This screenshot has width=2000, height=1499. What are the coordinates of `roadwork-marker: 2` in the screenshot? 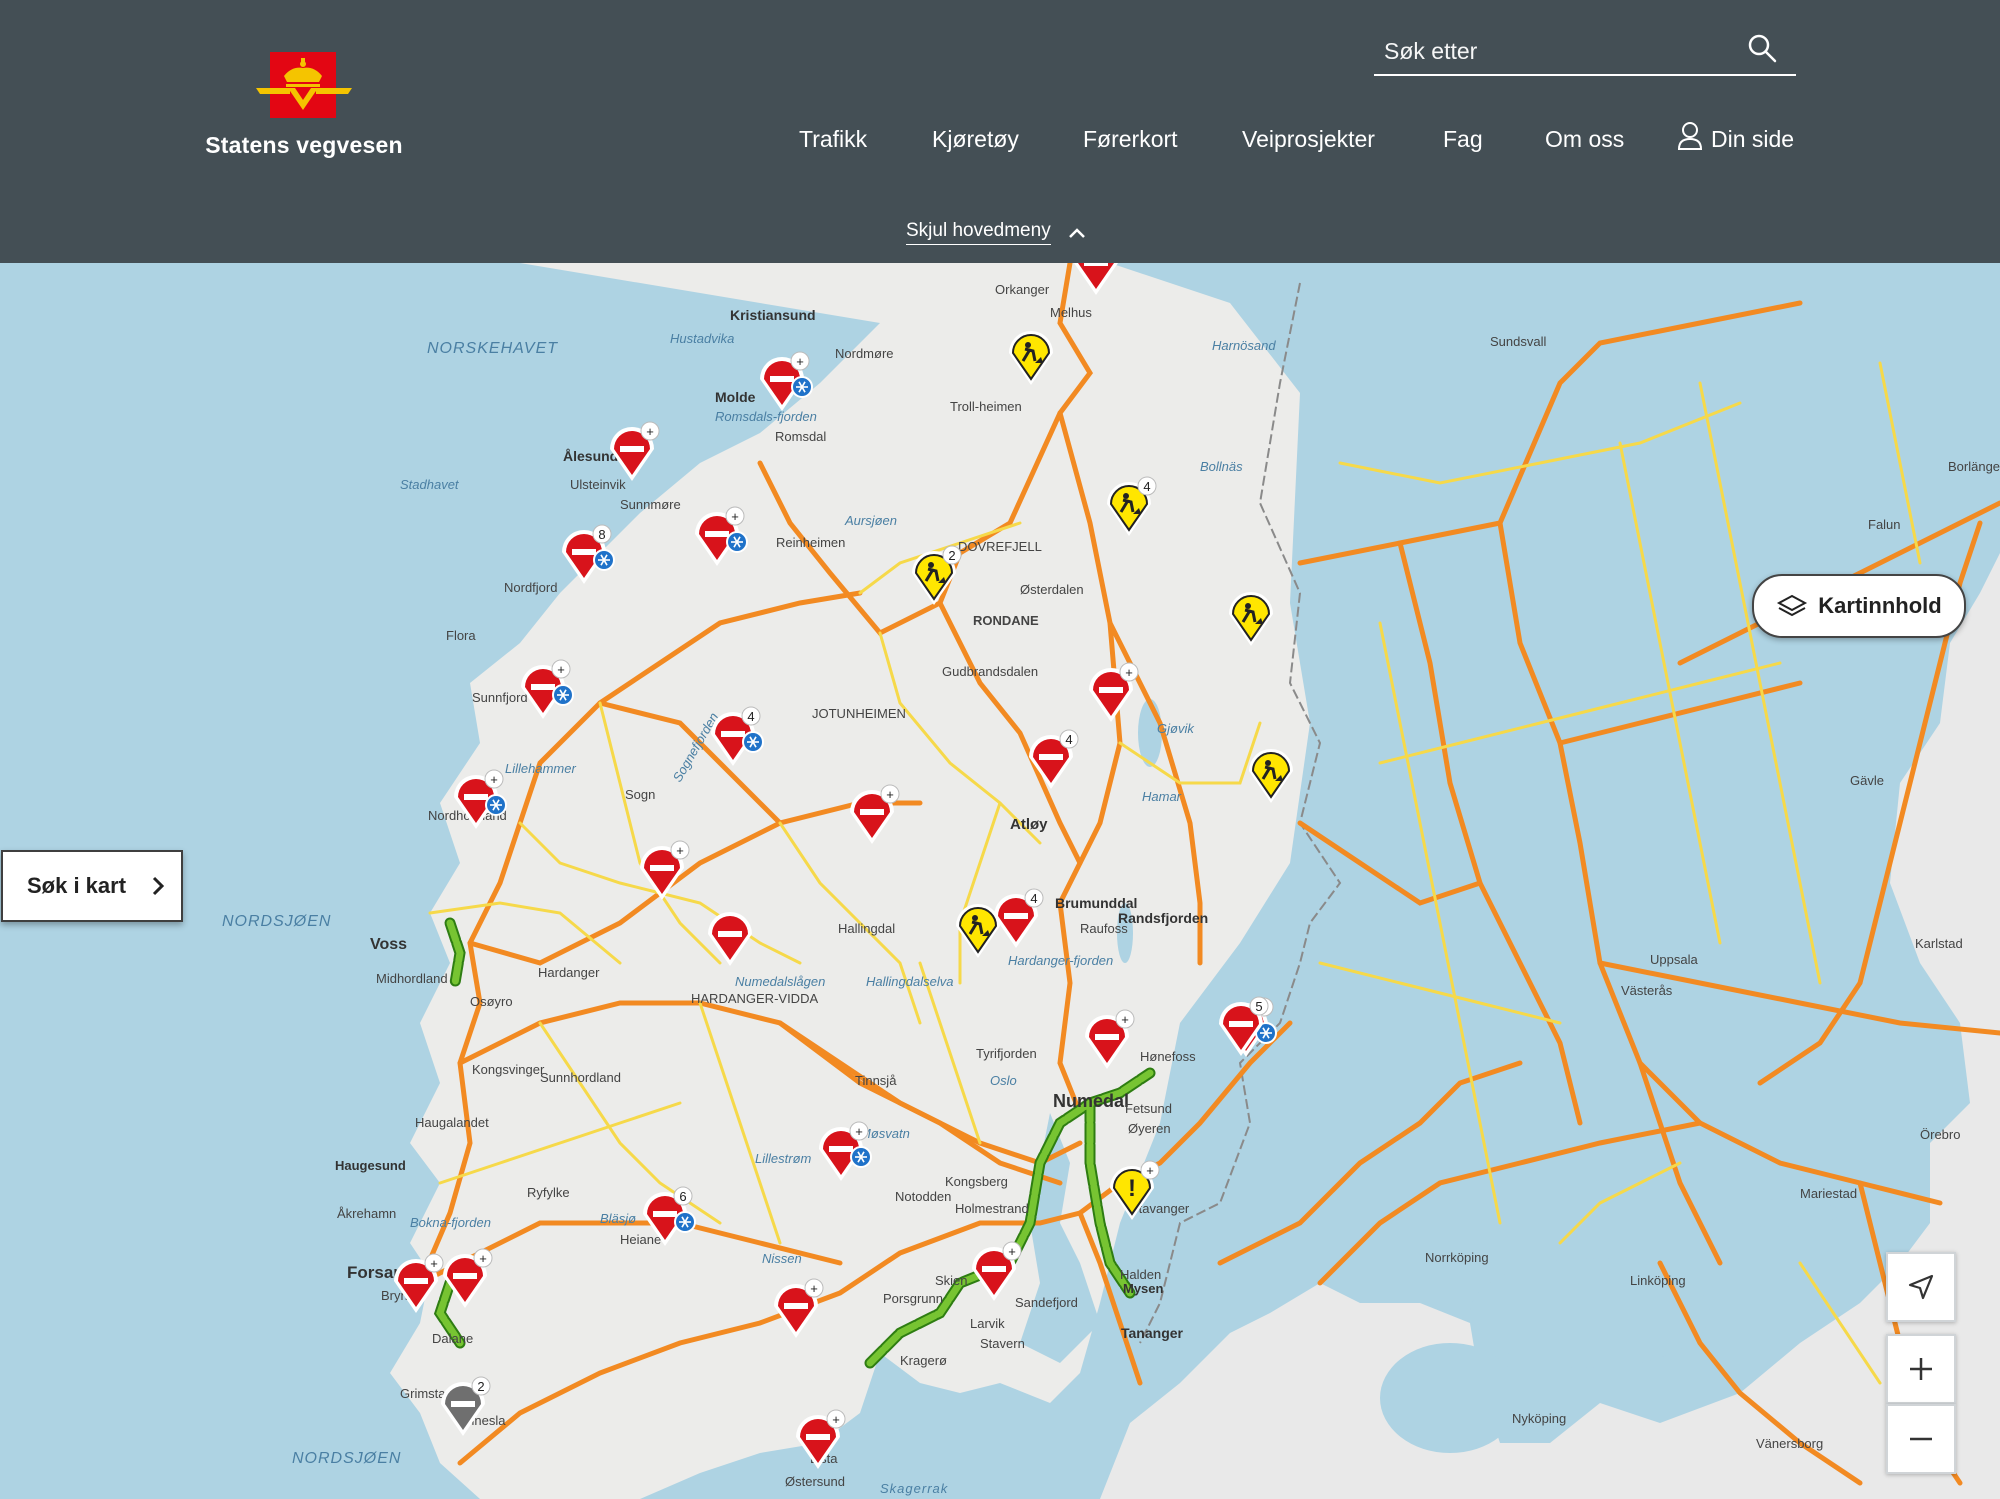 It's located at (937, 575).